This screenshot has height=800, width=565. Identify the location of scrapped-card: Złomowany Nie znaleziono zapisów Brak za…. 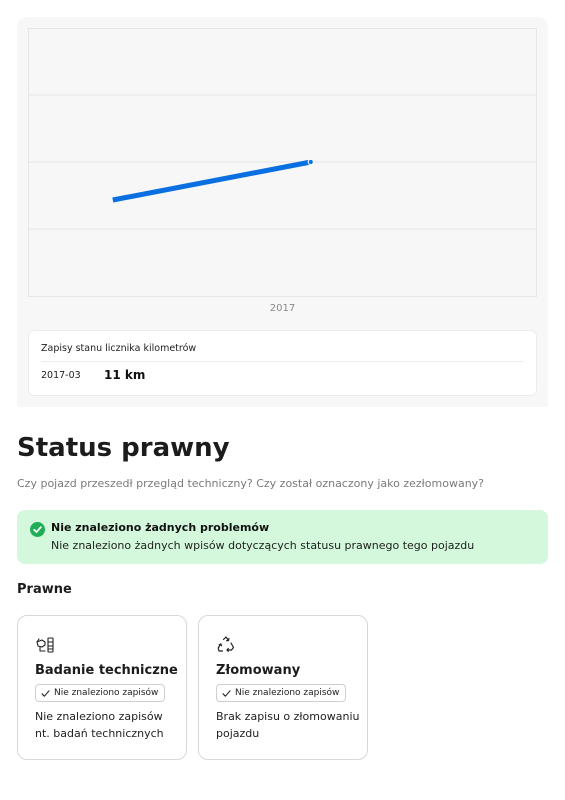
(283, 687).